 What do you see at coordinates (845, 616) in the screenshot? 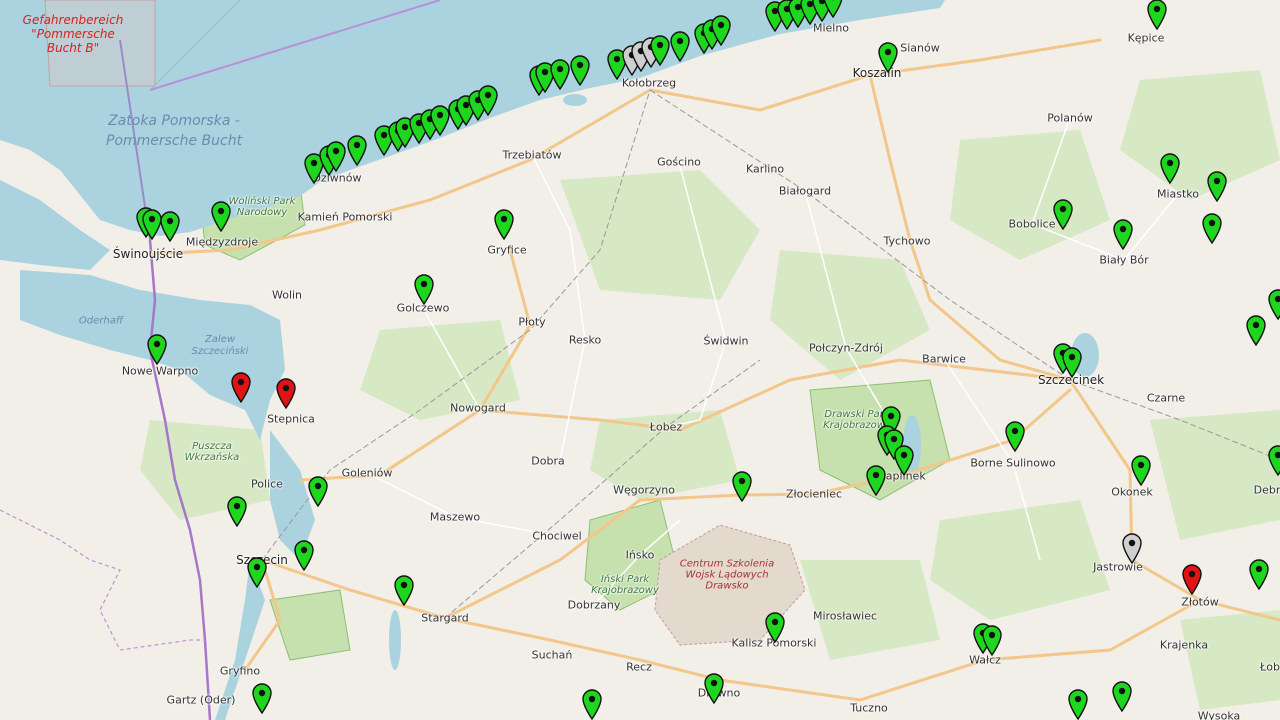
I see `place-label: Mirosławiec` at bounding box center [845, 616].